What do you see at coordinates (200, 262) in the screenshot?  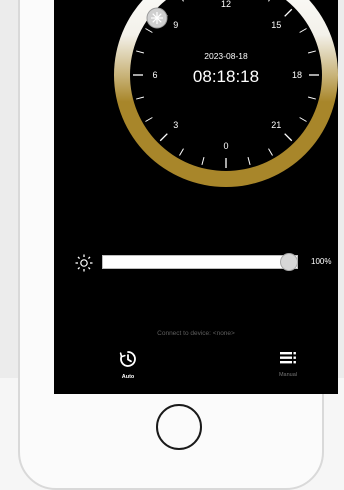 I see `brightness-slider` at bounding box center [200, 262].